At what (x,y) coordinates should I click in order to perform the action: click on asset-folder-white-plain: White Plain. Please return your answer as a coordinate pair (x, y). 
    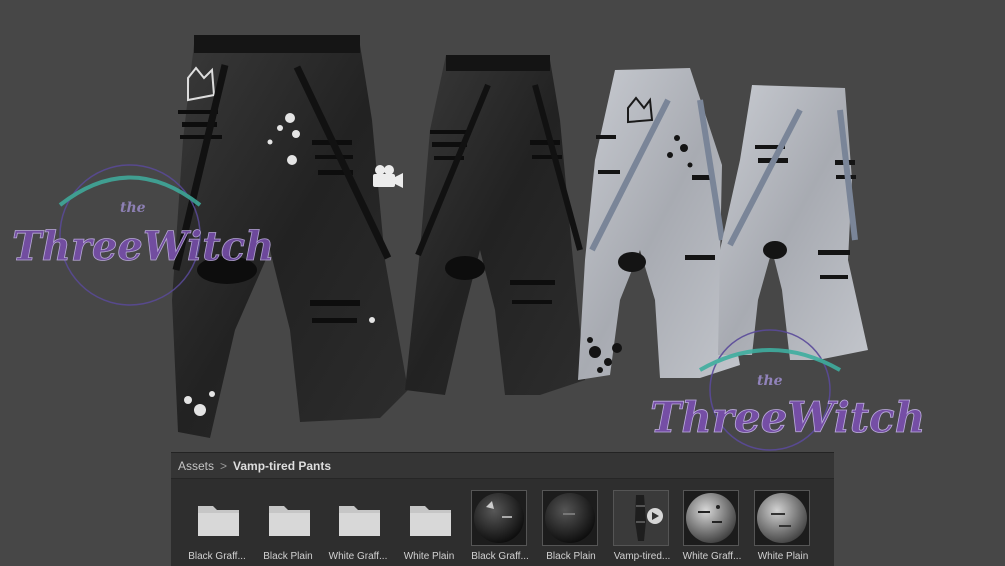
    Looking at the image, I should click on (422, 525).